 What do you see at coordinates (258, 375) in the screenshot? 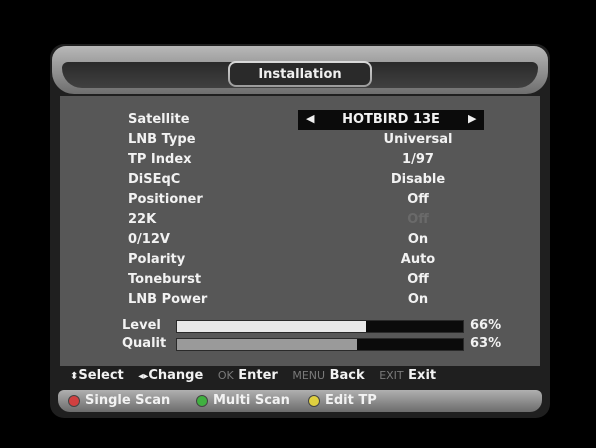
I see `help-ok-label: Enter` at bounding box center [258, 375].